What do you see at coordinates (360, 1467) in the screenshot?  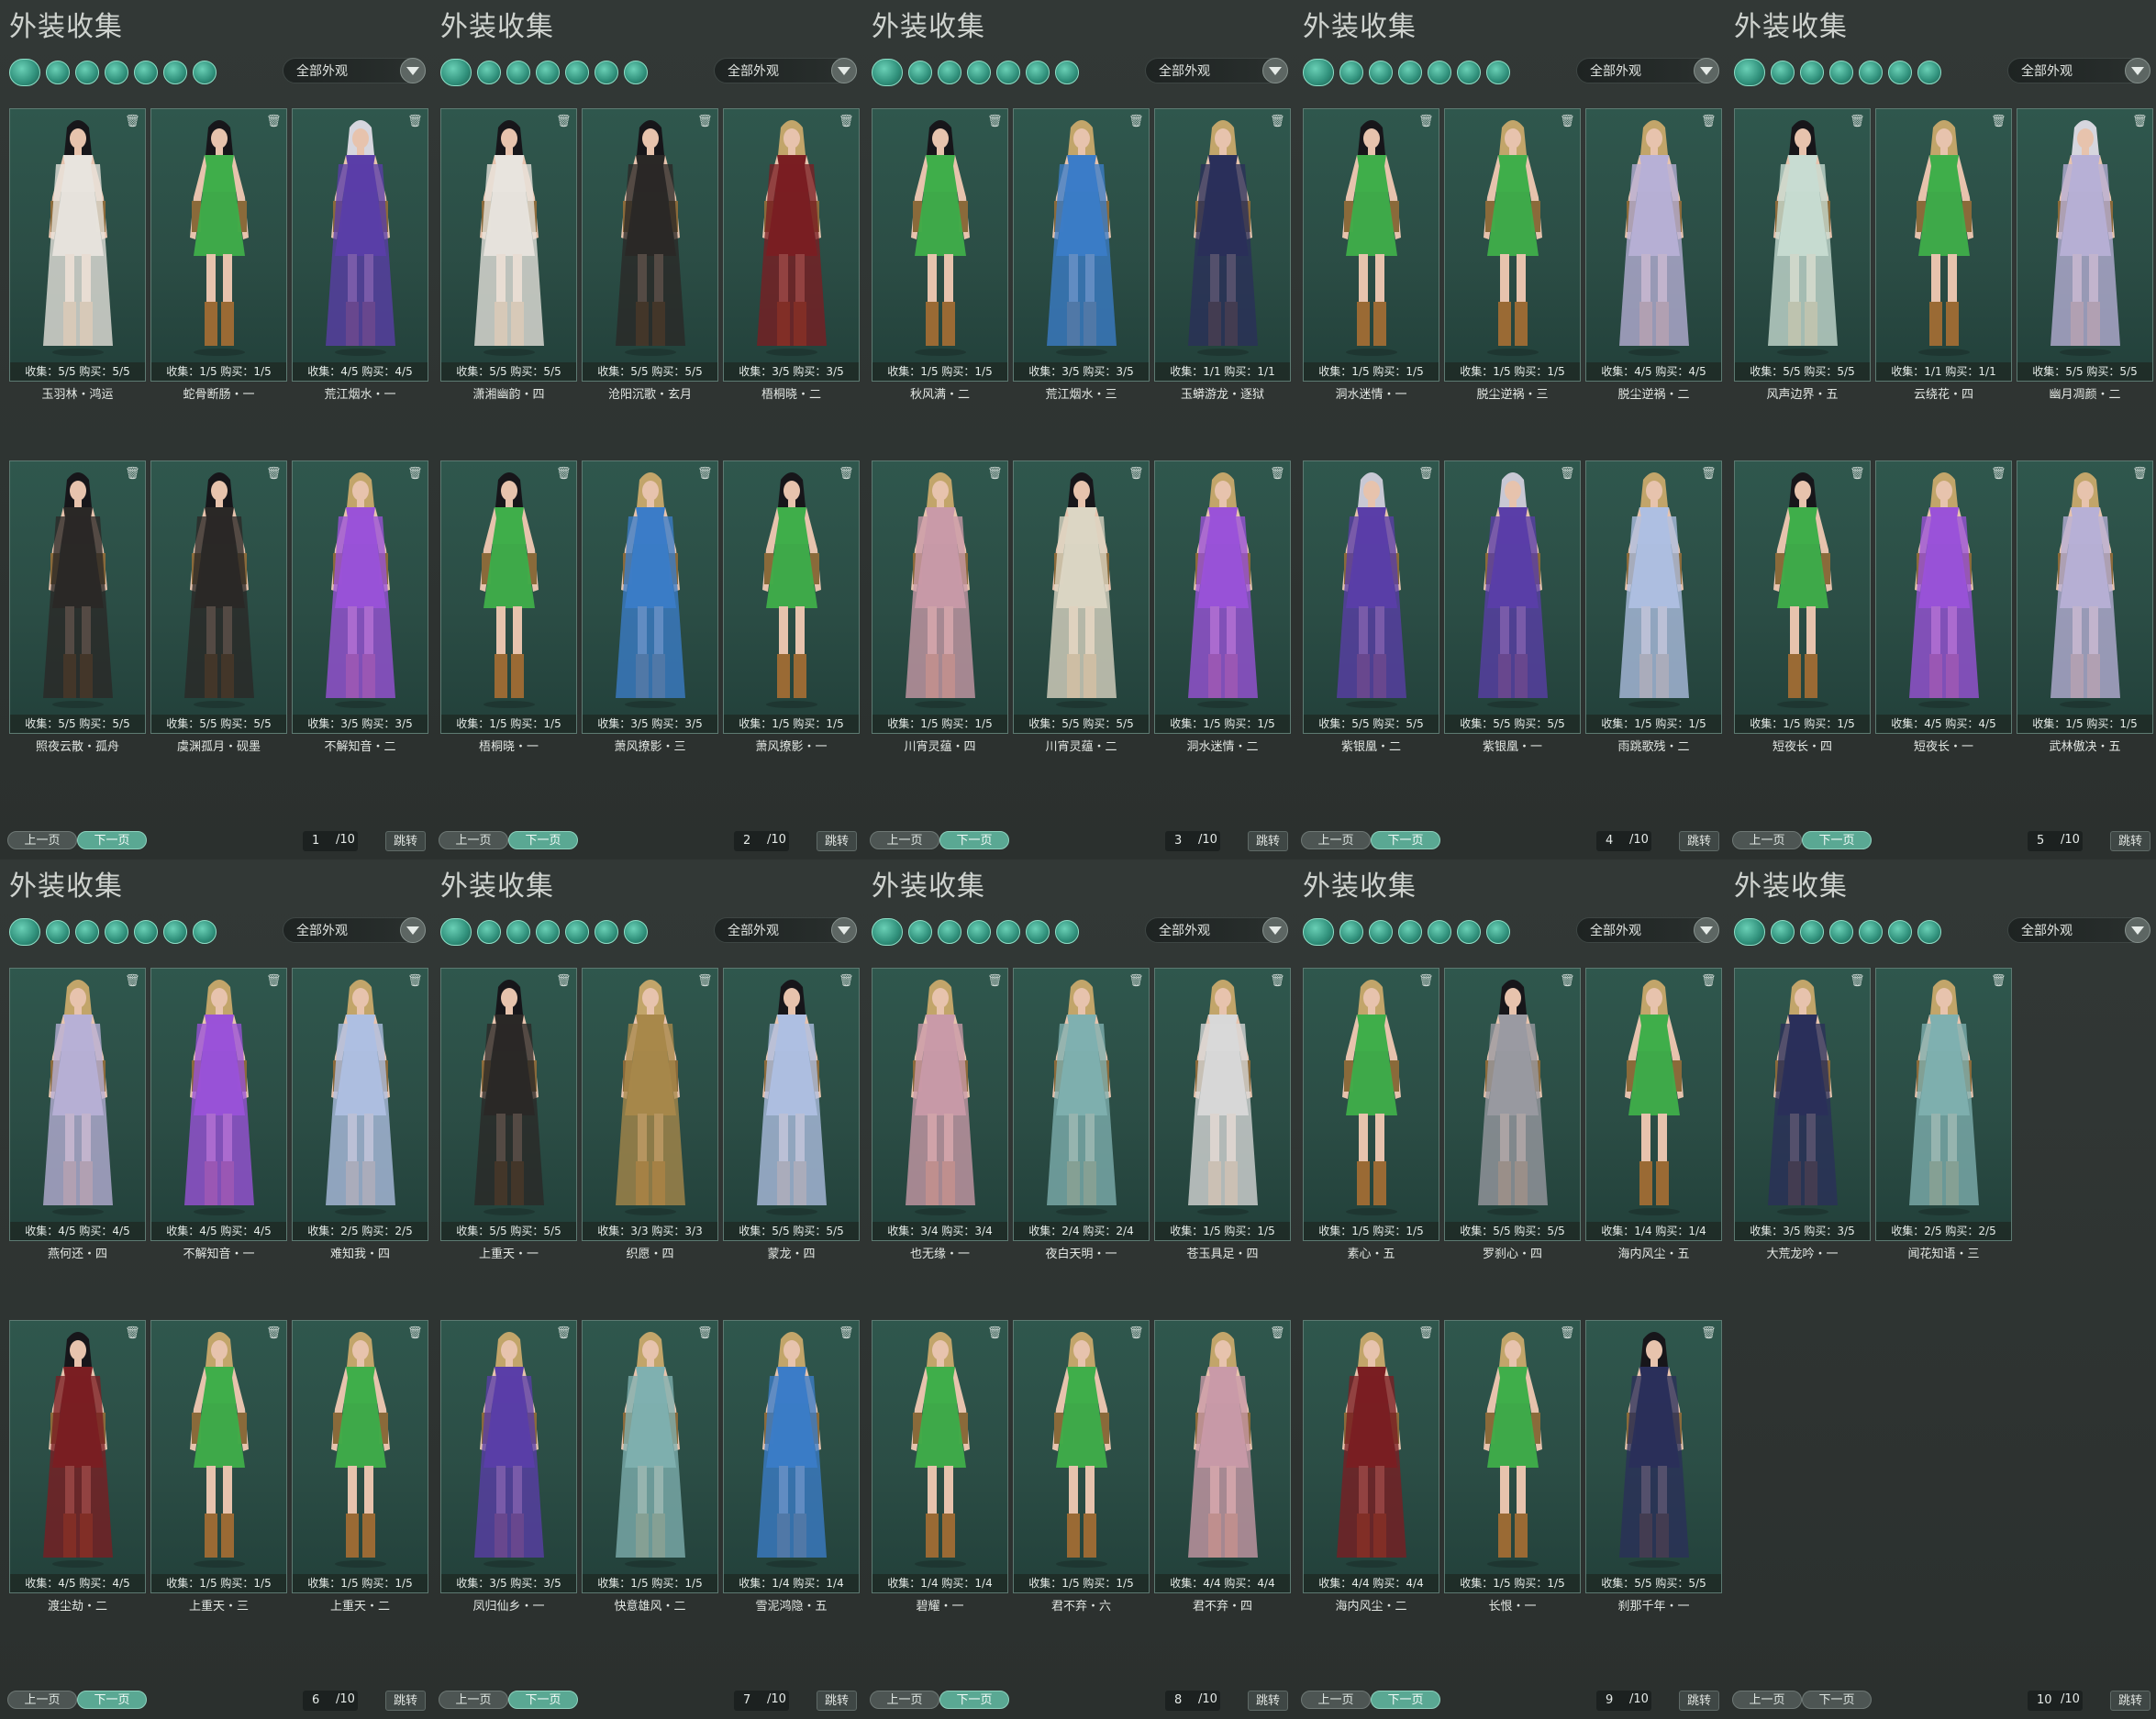 I see `outfit-card: 🗑 收集：1/5 购买：1/5 上重天・二` at bounding box center [360, 1467].